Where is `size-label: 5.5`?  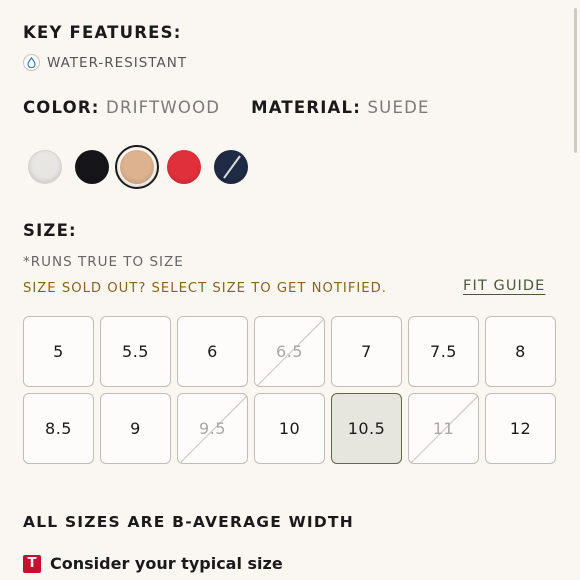 size-label: 5.5 is located at coordinates (135, 351).